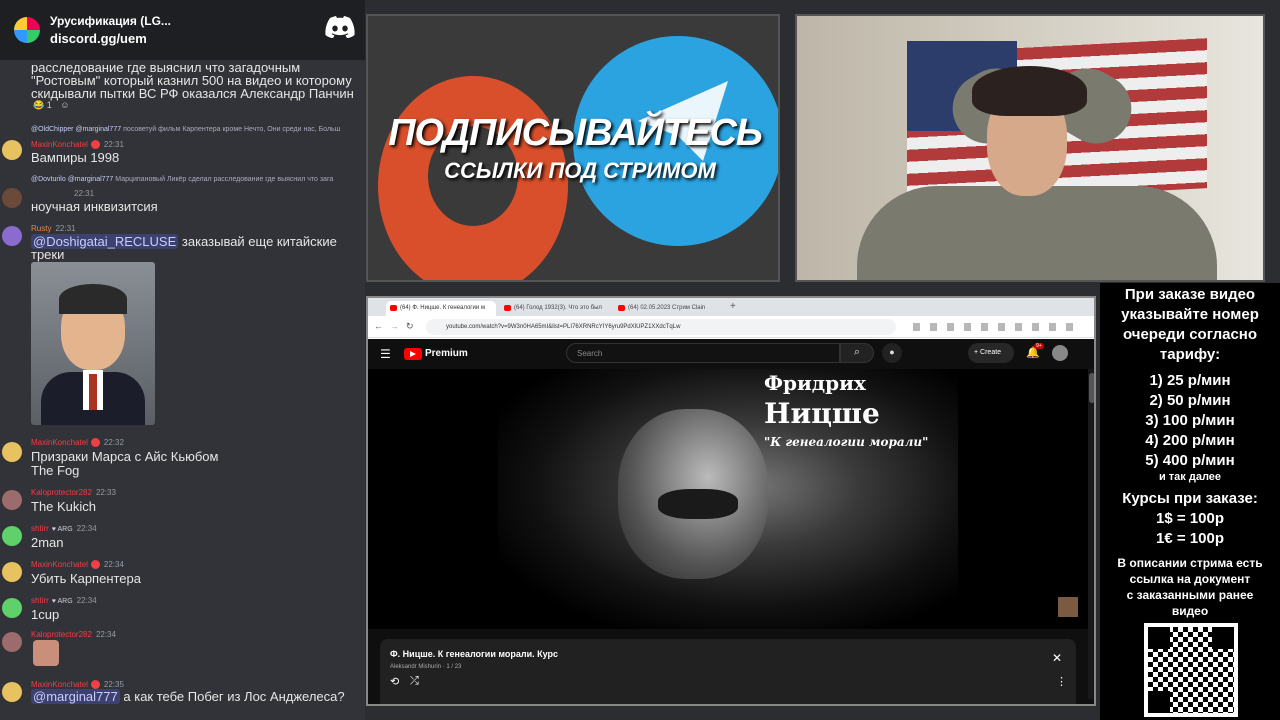  What do you see at coordinates (1190, 380) in the screenshot?
I see `rate-item: 1) 25 р/мин` at bounding box center [1190, 380].